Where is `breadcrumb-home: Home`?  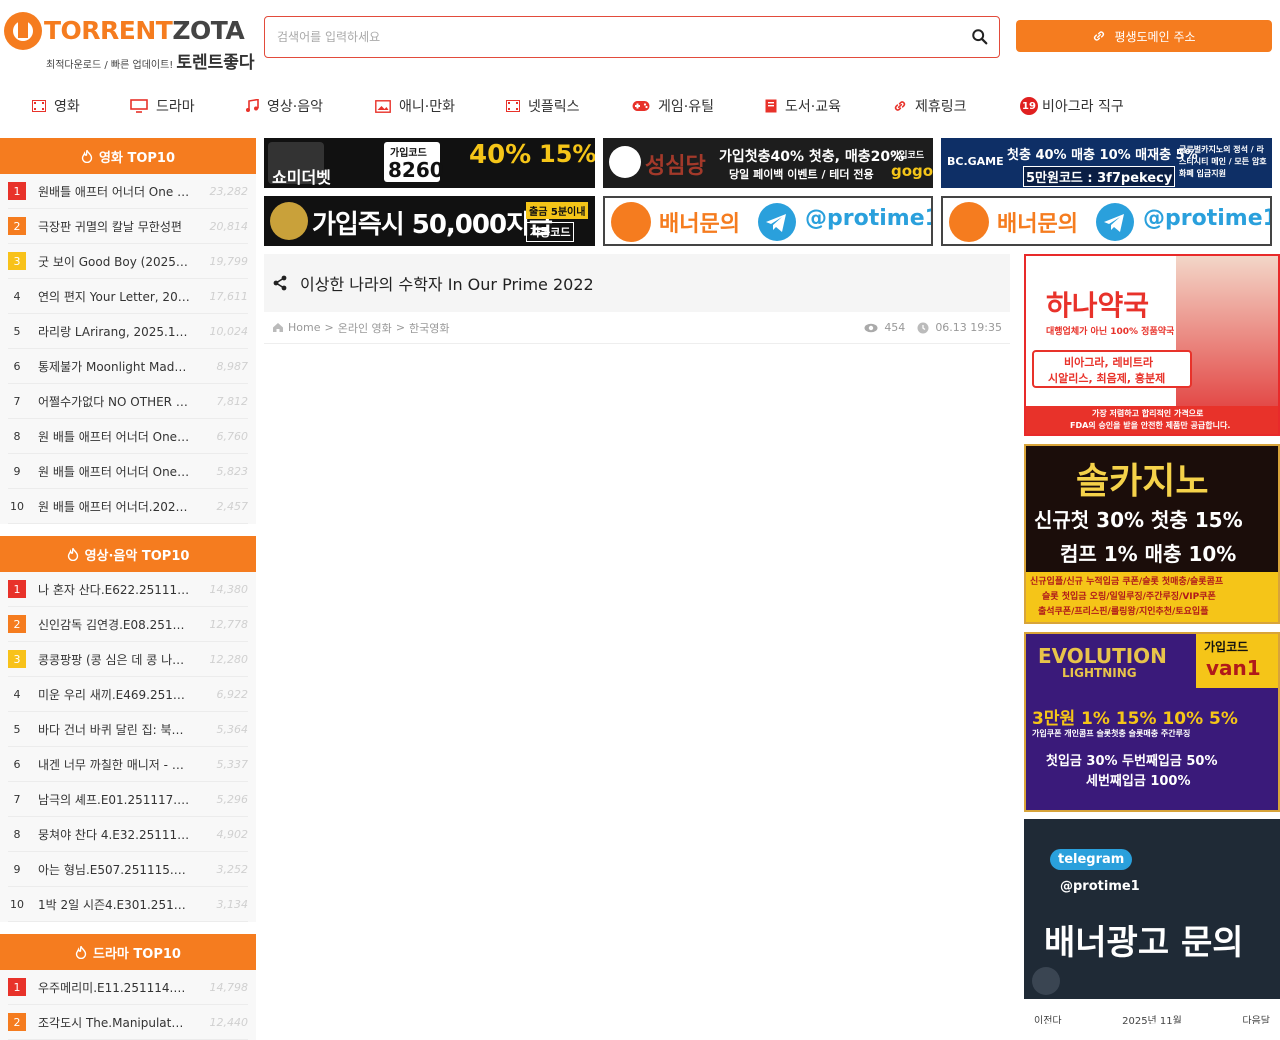
breadcrumb-home: Home is located at coordinates (304, 327).